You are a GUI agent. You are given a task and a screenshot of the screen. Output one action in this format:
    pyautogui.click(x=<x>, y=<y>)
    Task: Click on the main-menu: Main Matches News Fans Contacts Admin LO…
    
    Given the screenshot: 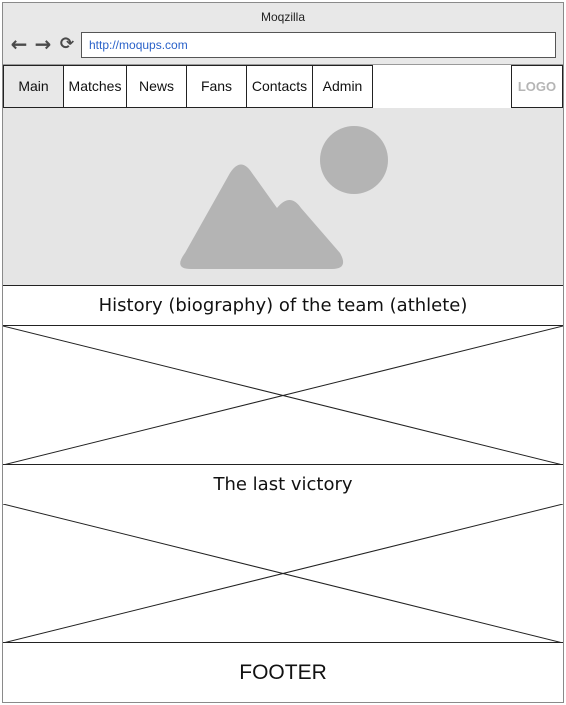 What is the action you would take?
    pyautogui.click(x=283, y=86)
    